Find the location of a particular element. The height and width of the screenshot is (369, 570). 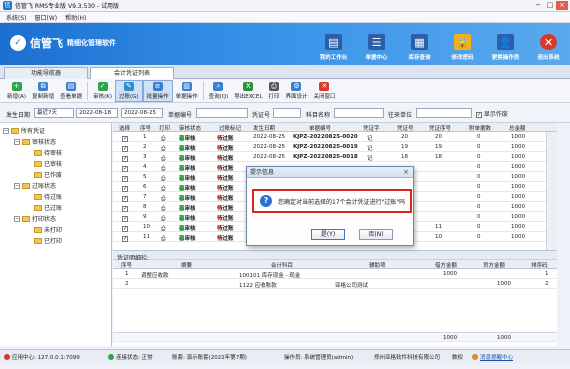

dcol-summary: 摘要 is located at coordinates (186, 265).